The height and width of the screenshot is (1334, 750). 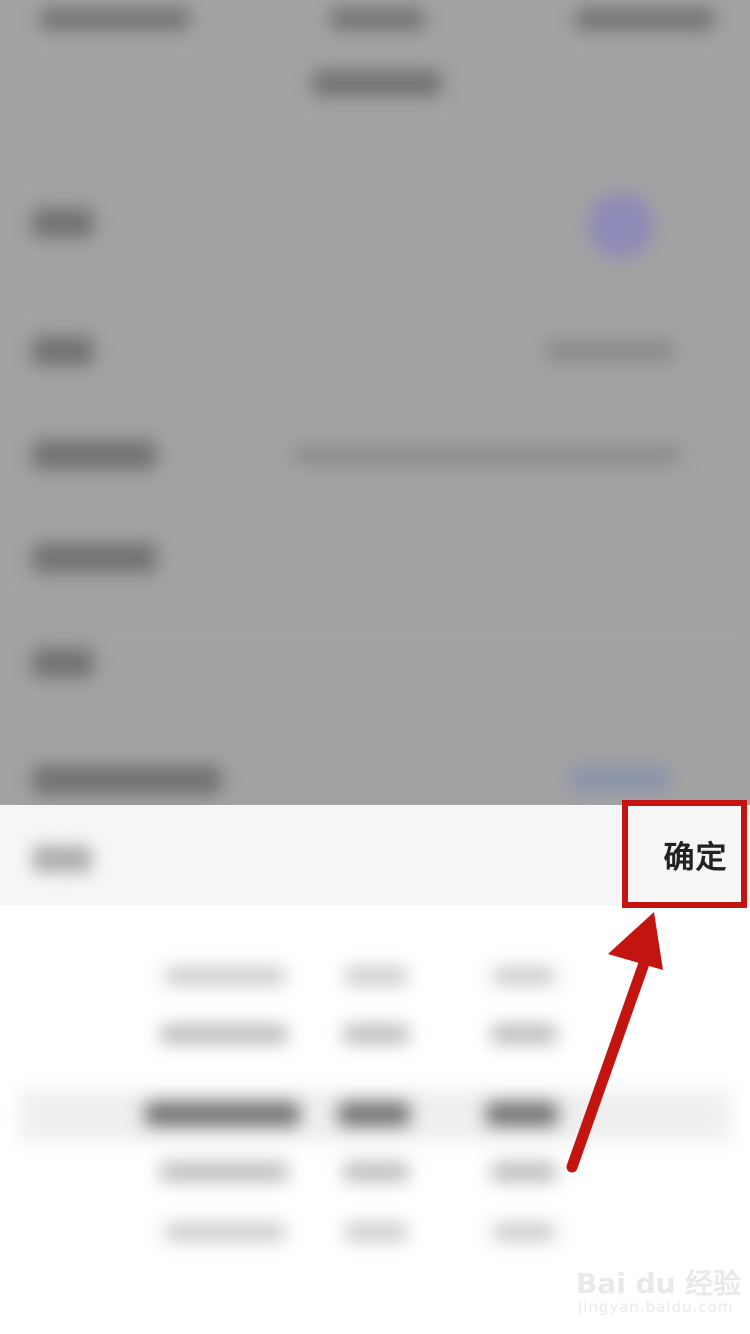 I want to click on status-bar-left, so click(x=115, y=19).